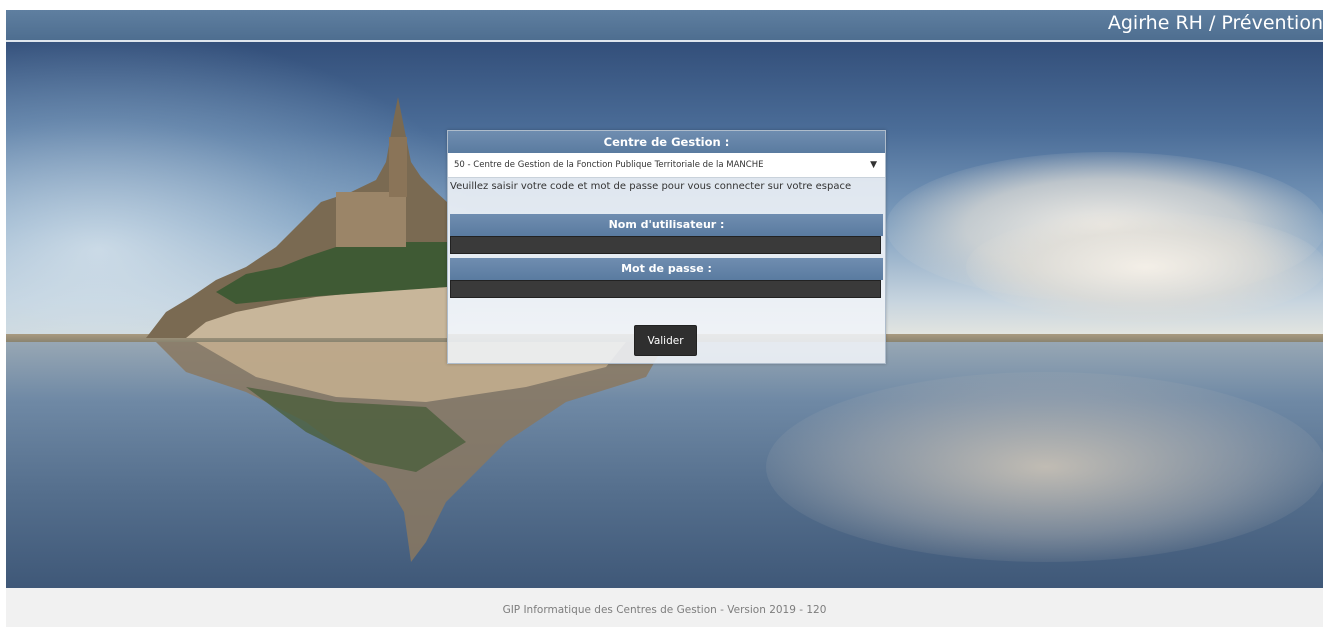 This screenshot has width=1323, height=627. What do you see at coordinates (665, 289) in the screenshot?
I see `password-input` at bounding box center [665, 289].